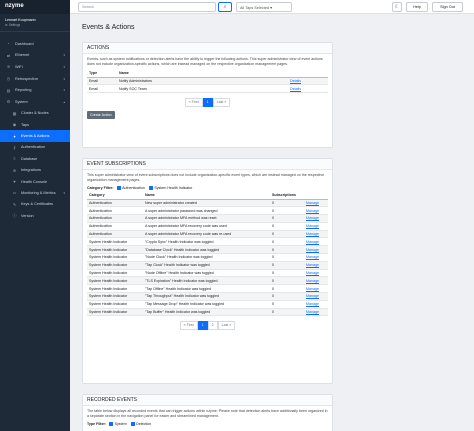  Describe the element at coordinates (35, 136) in the screenshot. I see `sidebar-item-events-actions: ✦ Events & Actions` at that location.